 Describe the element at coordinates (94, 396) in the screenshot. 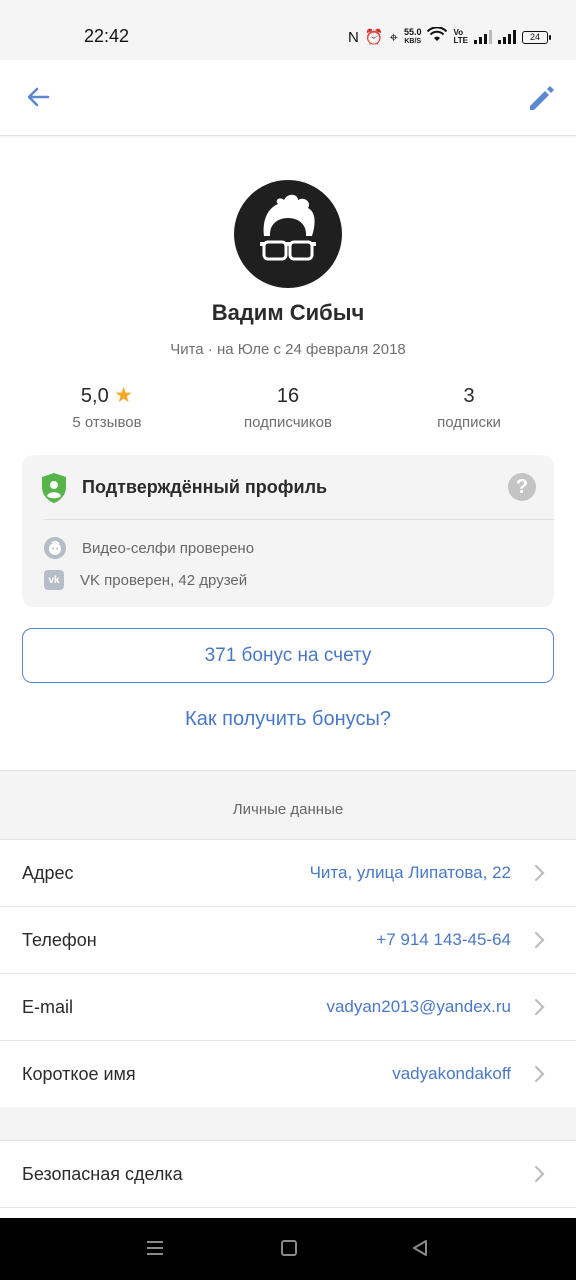

I see `rating-value: 5,0` at that location.